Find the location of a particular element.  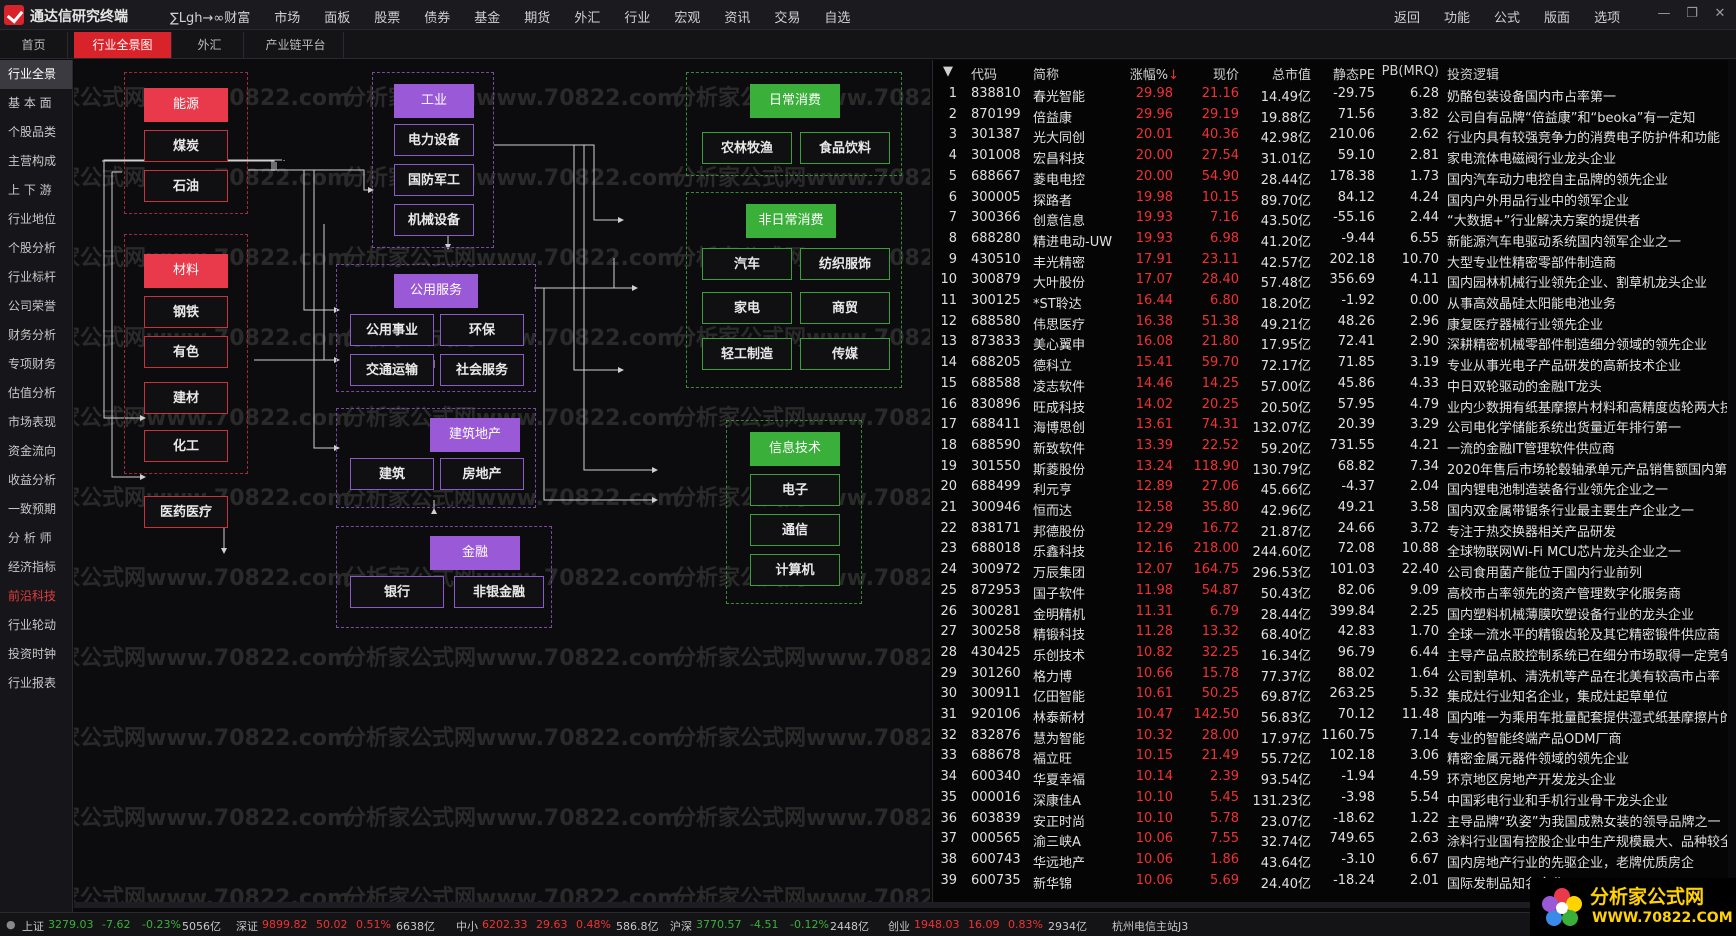

node-real-estate: 房地产 is located at coordinates (482, 474).